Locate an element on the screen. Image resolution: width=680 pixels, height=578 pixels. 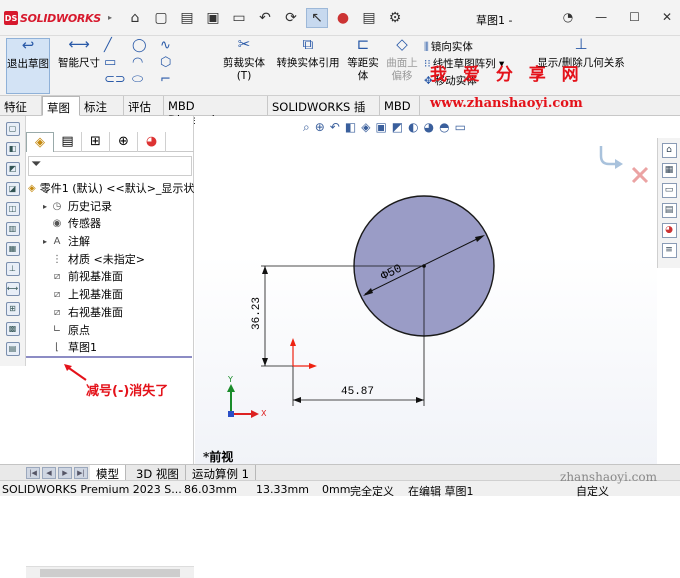
custom-properties-icon: ≡ is located at coordinates (669, 250).